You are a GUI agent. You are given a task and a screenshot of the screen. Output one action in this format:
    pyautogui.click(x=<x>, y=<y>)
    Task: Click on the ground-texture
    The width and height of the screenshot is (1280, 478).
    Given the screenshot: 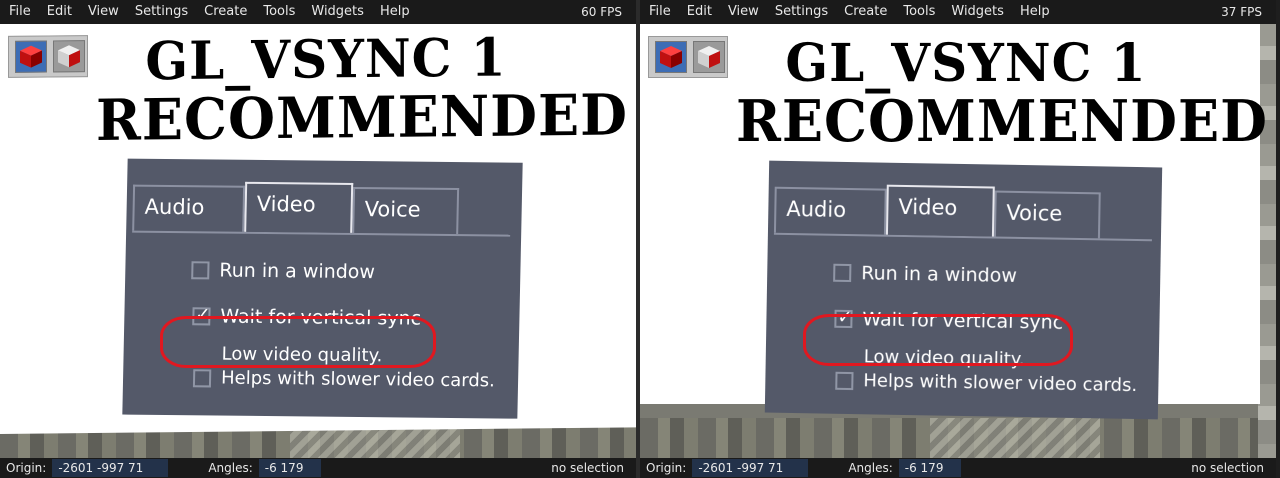 What is the action you would take?
    pyautogui.click(x=958, y=438)
    